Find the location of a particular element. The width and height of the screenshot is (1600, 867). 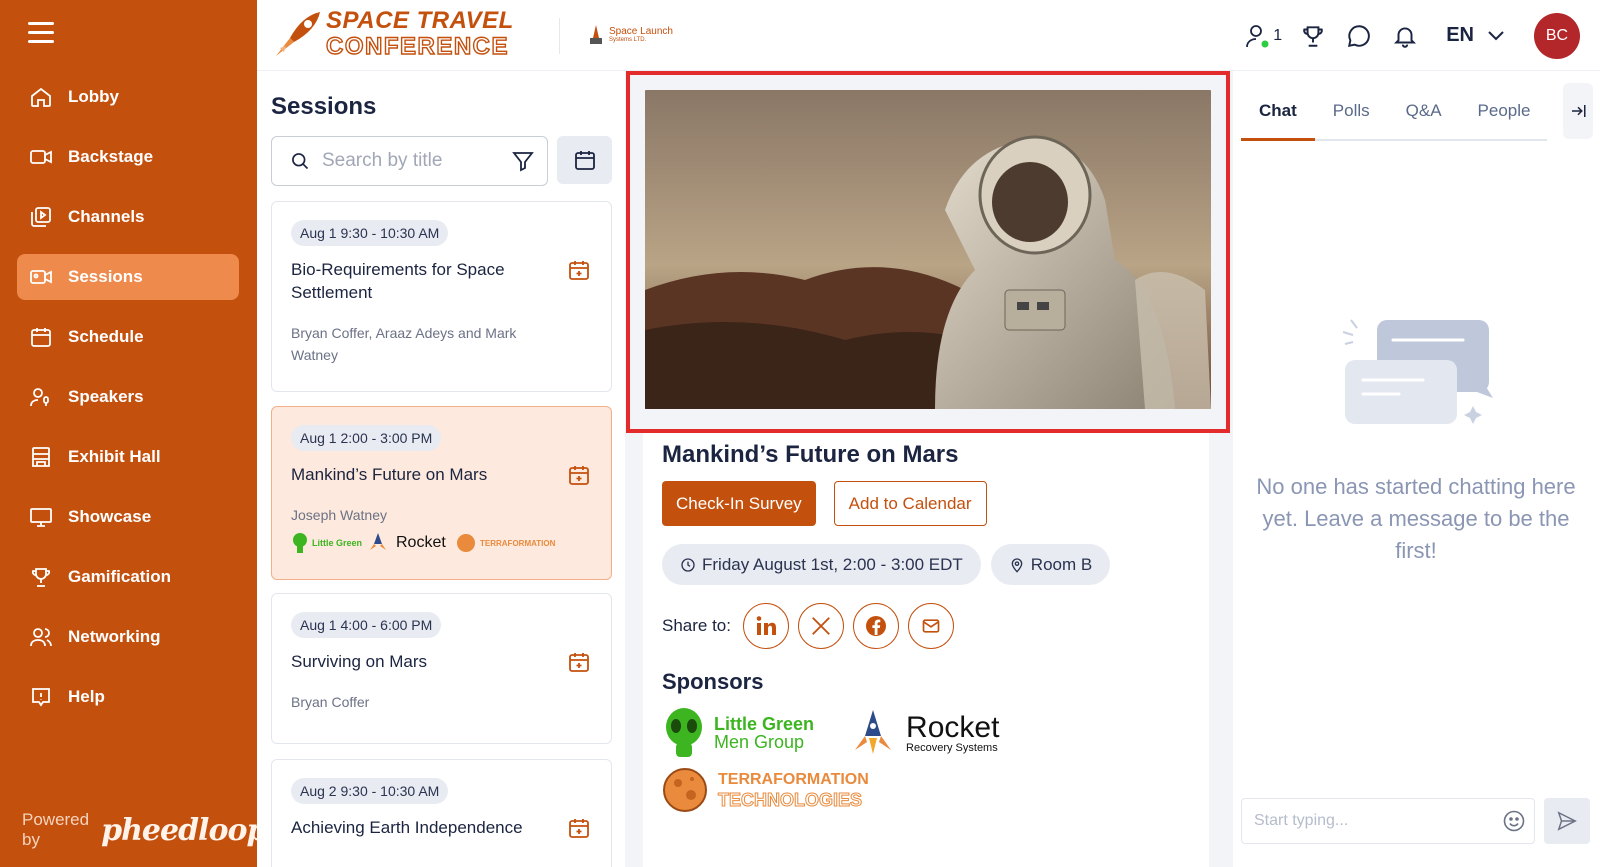

sidebar-item-sessions: Sessions is located at coordinates (128, 277).